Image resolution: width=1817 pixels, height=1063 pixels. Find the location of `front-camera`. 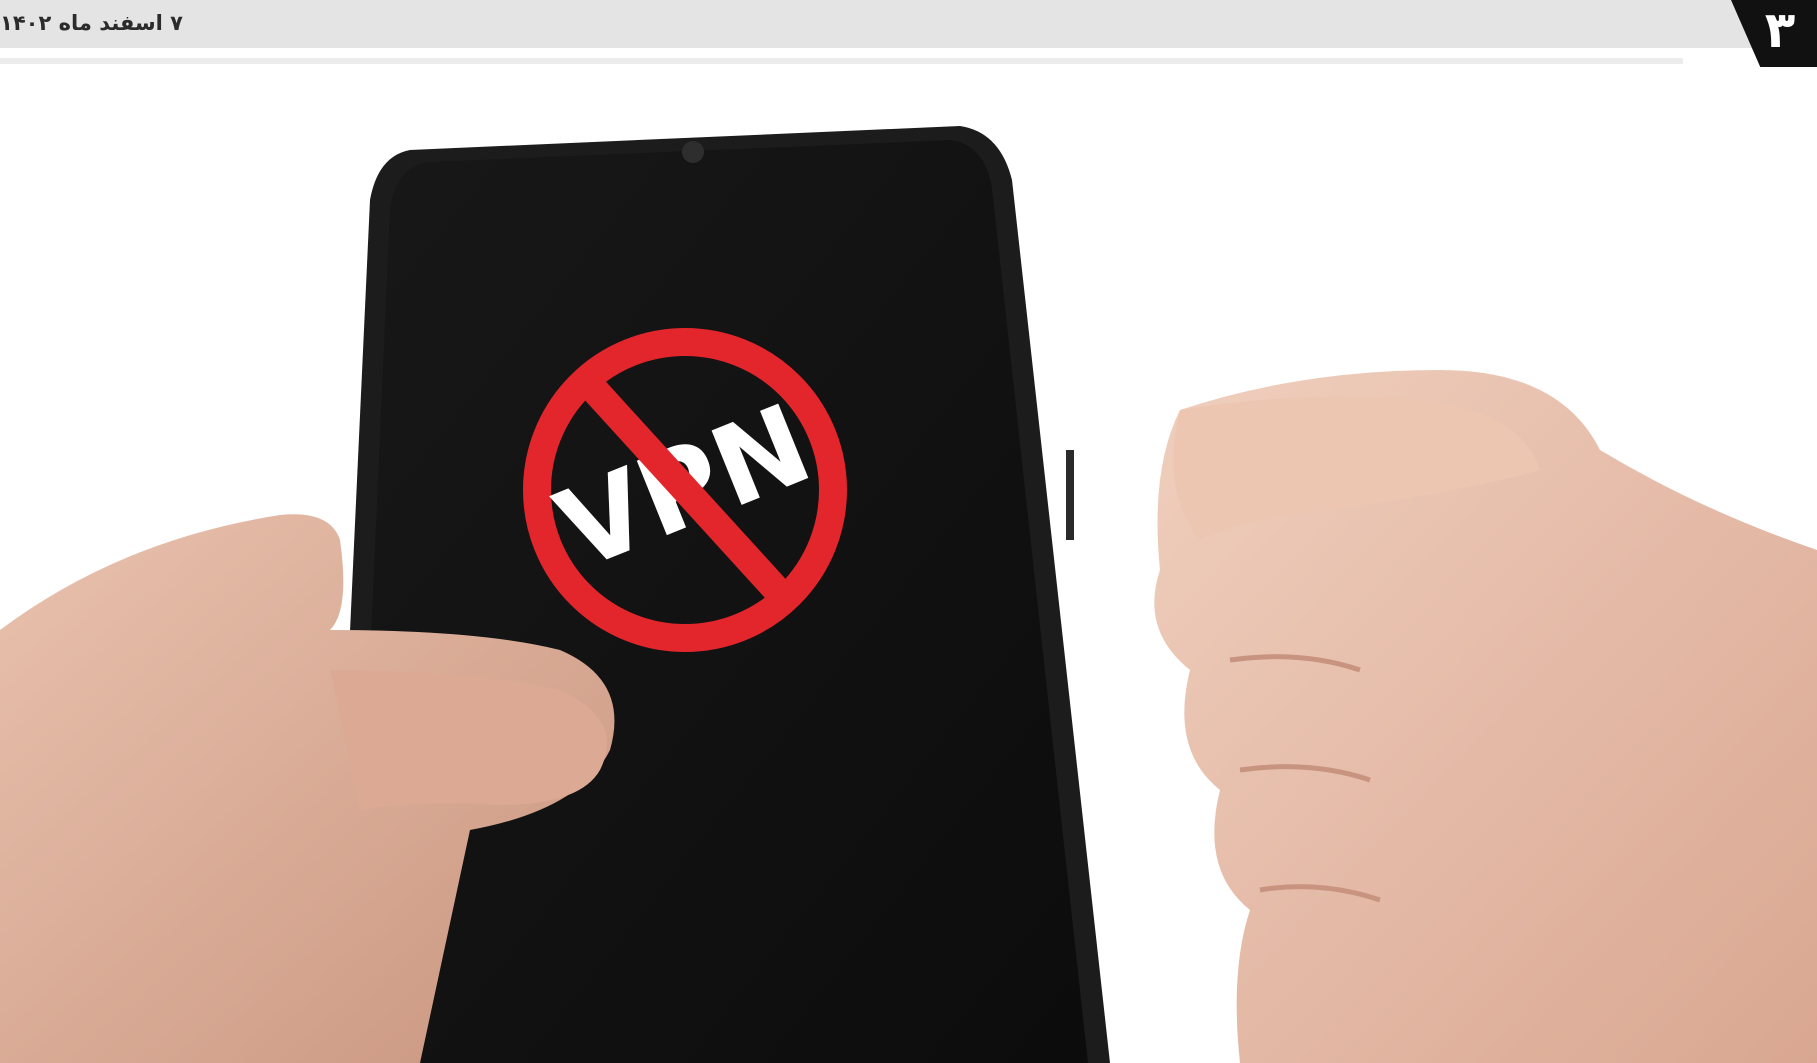

front-camera is located at coordinates (693, 152).